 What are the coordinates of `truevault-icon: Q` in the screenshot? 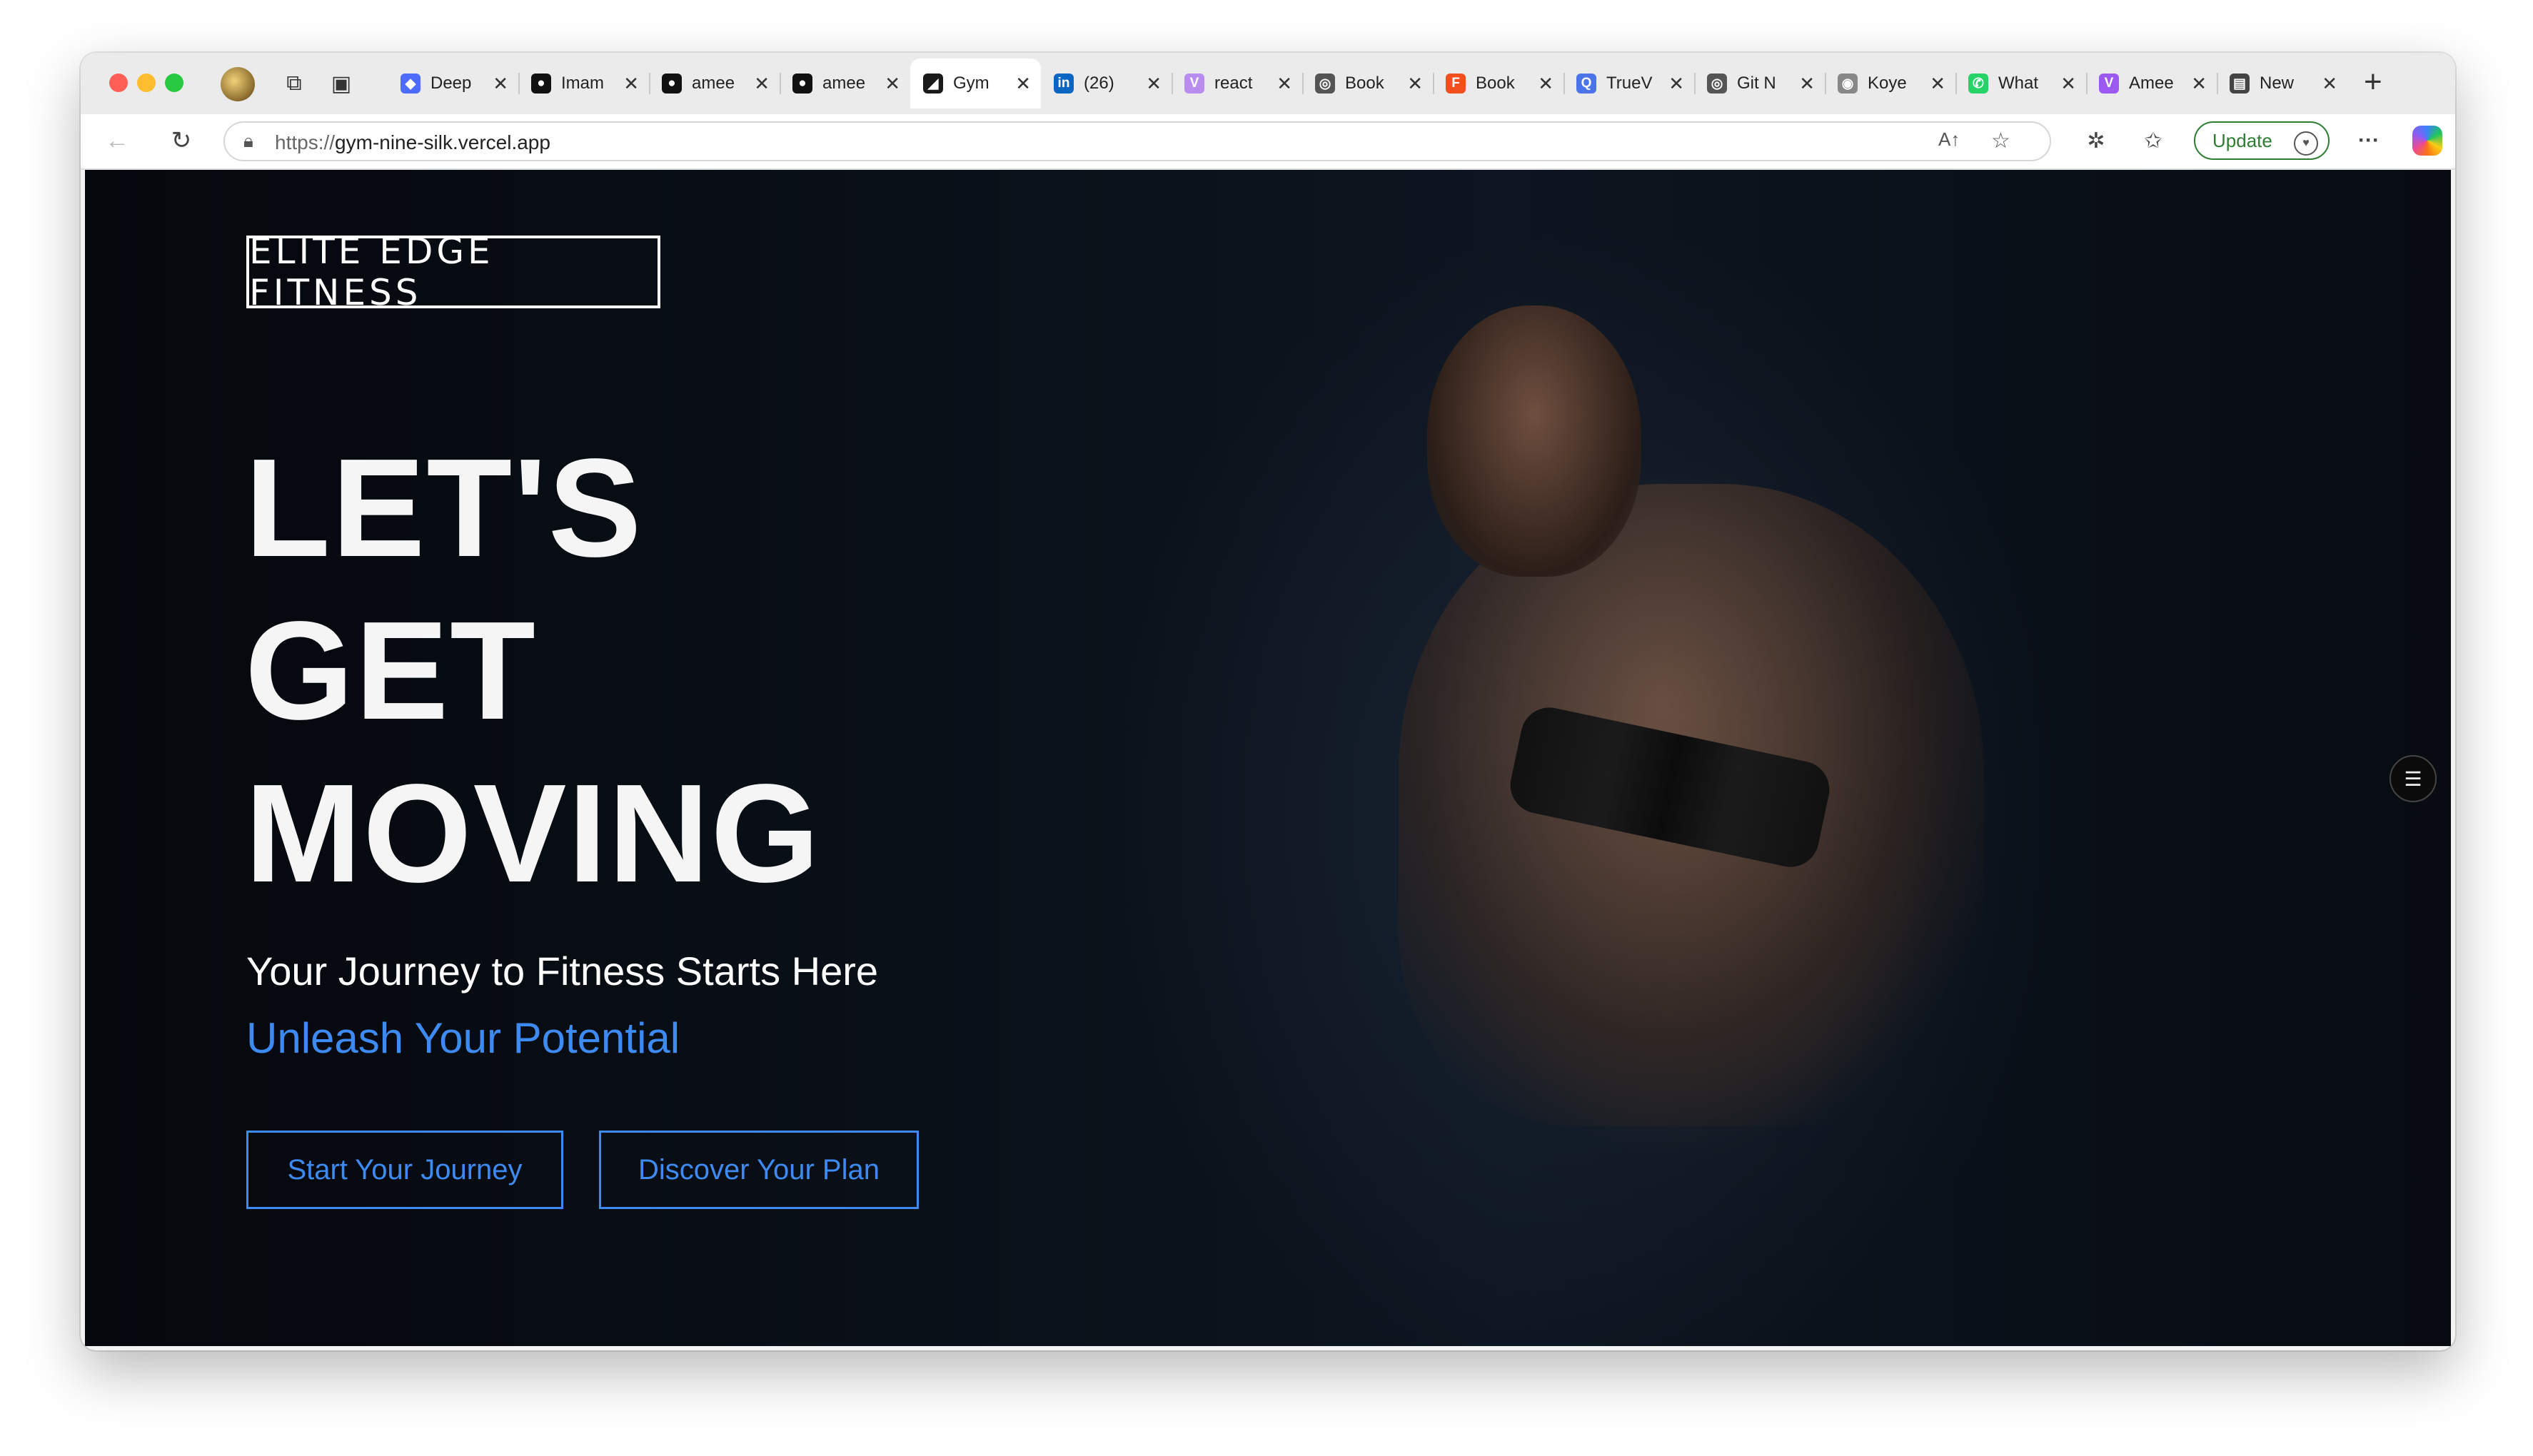 It's located at (1586, 83).